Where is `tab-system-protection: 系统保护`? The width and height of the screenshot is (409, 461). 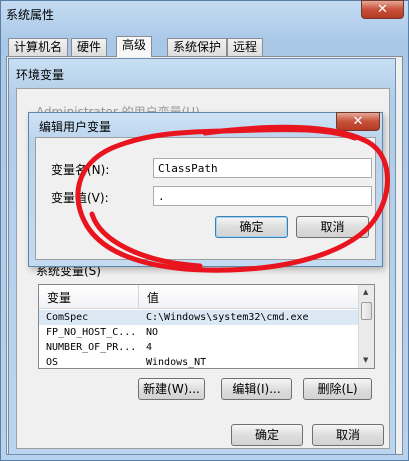 tab-system-protection: 系统保护 is located at coordinates (197, 47).